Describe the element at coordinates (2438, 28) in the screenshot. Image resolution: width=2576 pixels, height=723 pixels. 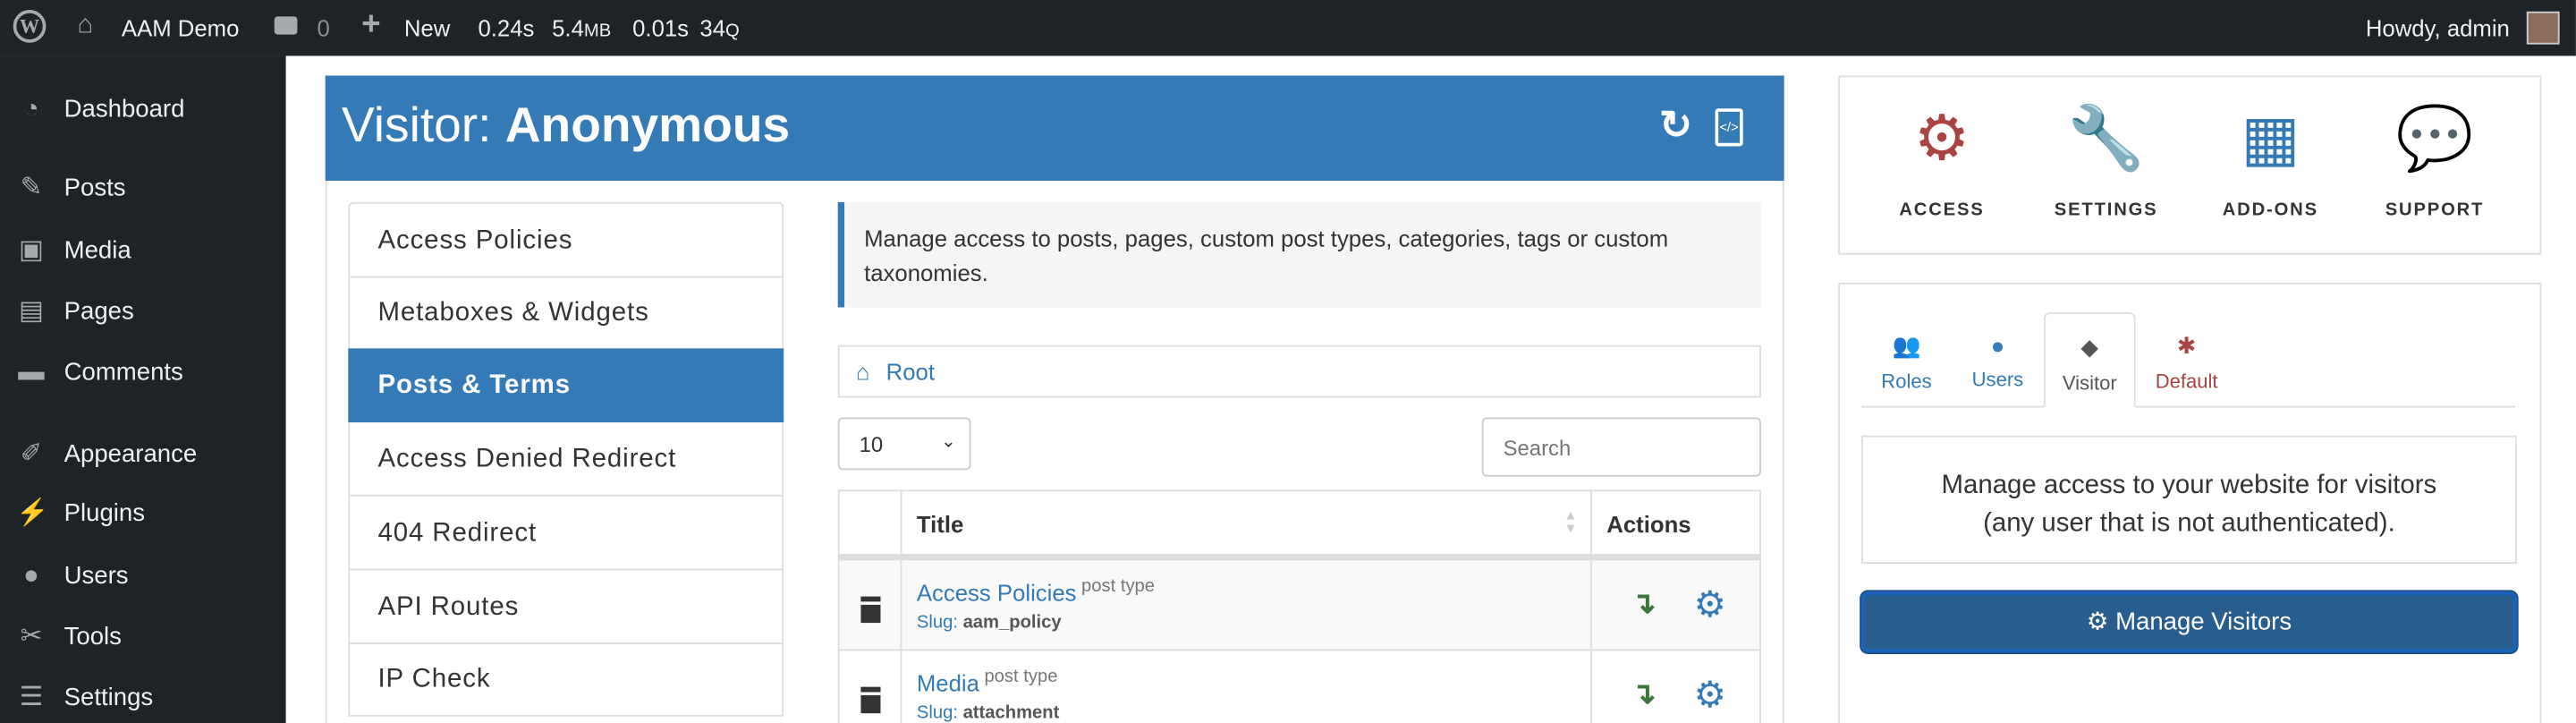
I see `greeting: Howdy, admin` at that location.